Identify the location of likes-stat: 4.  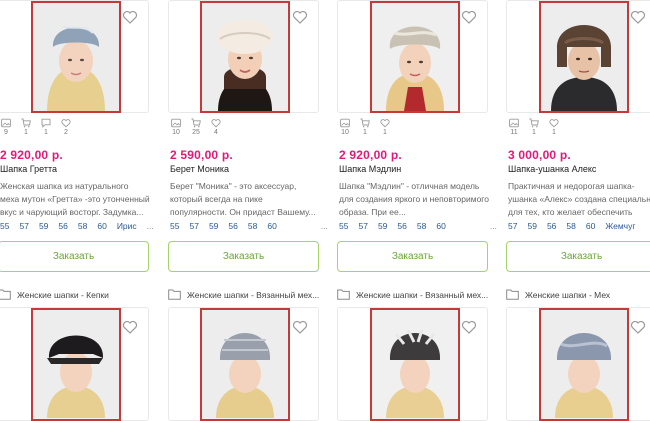
(216, 127).